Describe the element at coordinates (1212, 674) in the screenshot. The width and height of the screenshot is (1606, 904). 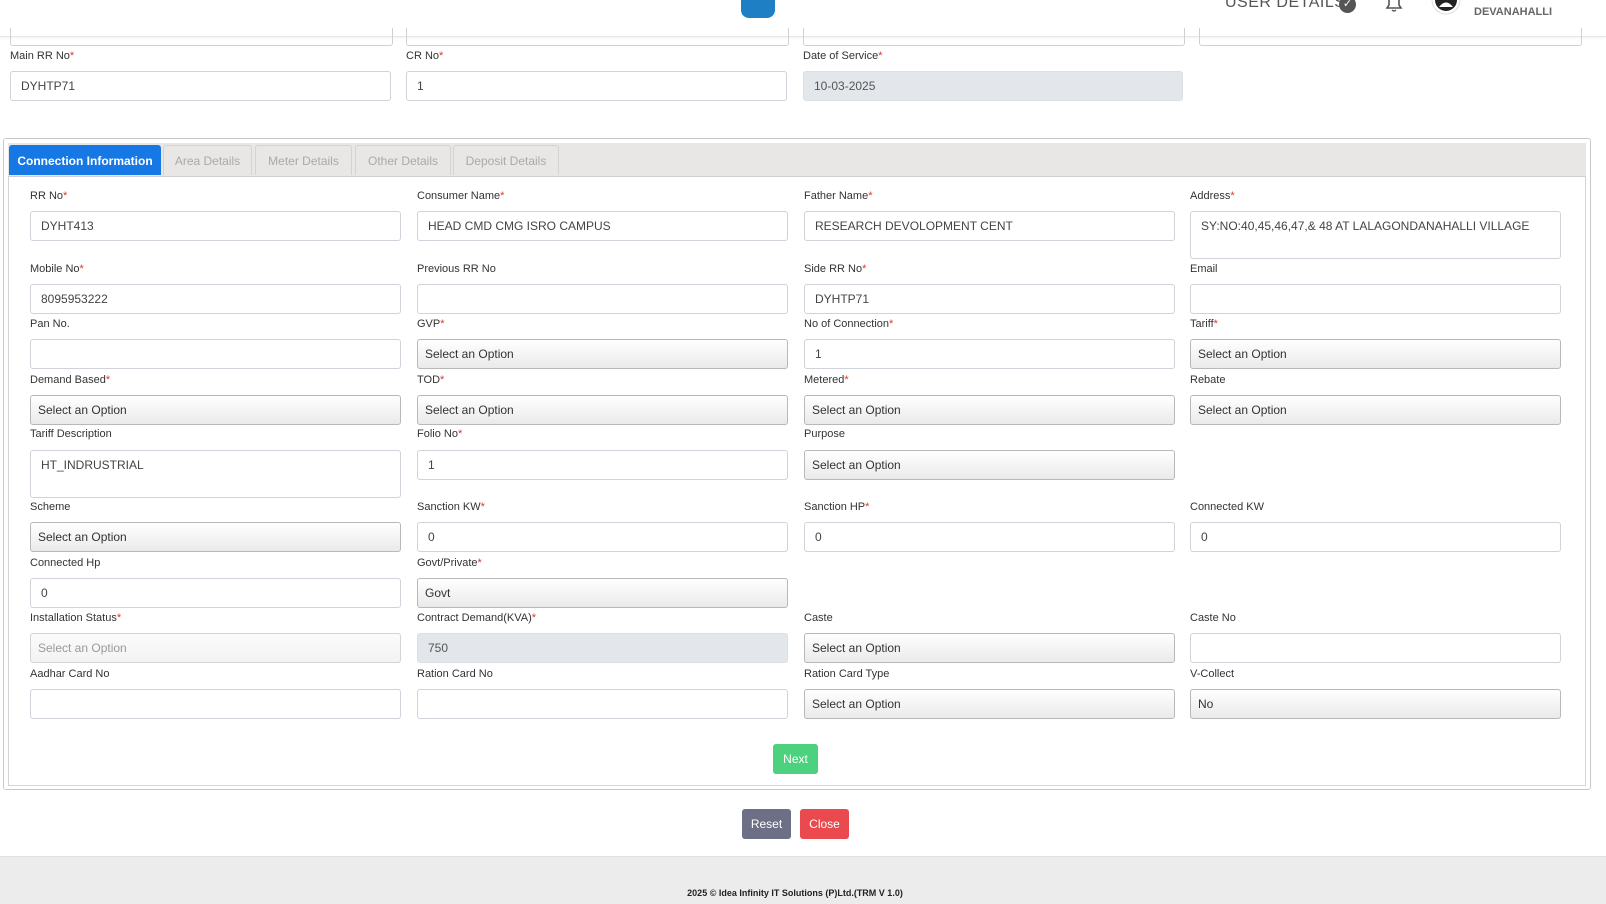
I see `v-collect-label: V-Collect` at that location.